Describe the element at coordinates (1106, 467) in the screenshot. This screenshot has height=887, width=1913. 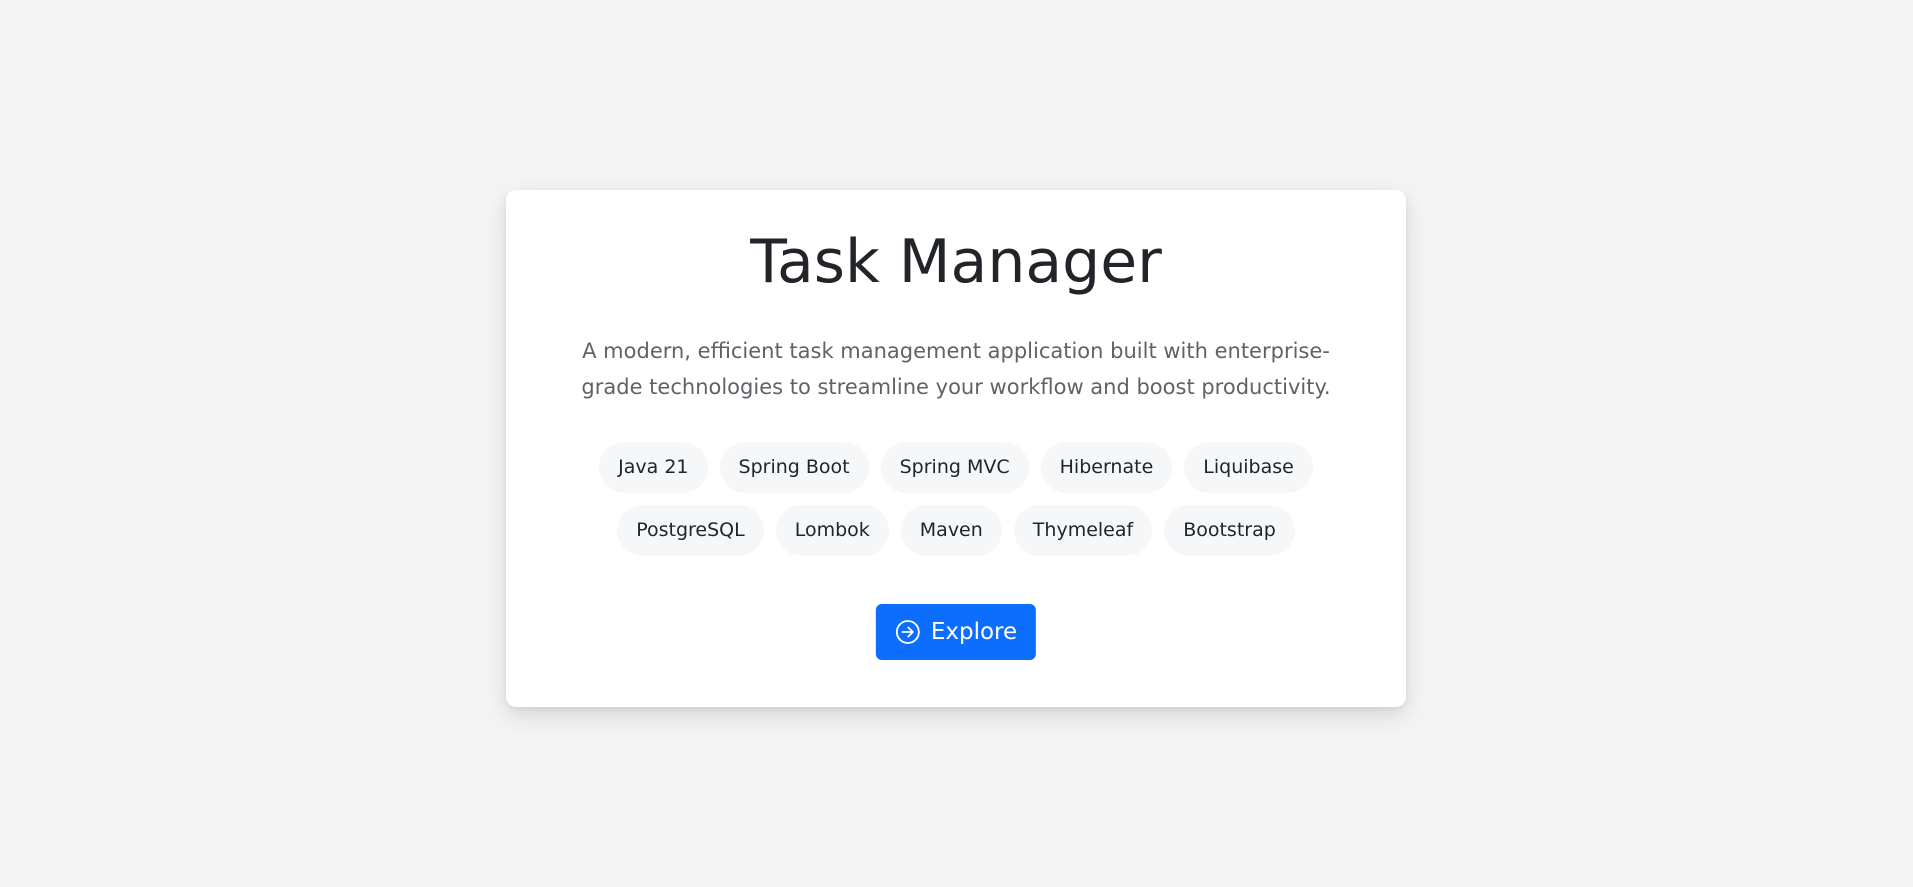
I see `tag-hibernate: Hibernate` at that location.